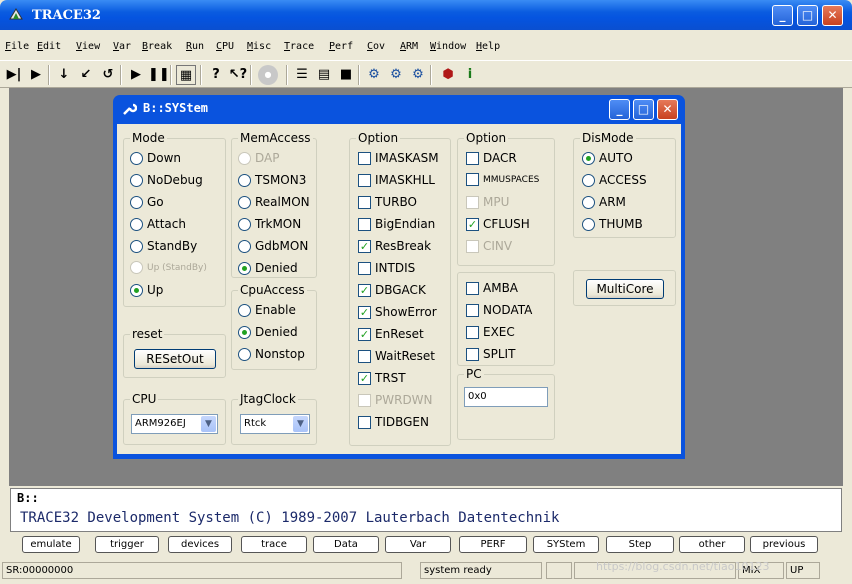 This screenshot has width=852, height=584. I want to click on info-icon: i, so click(470, 75).